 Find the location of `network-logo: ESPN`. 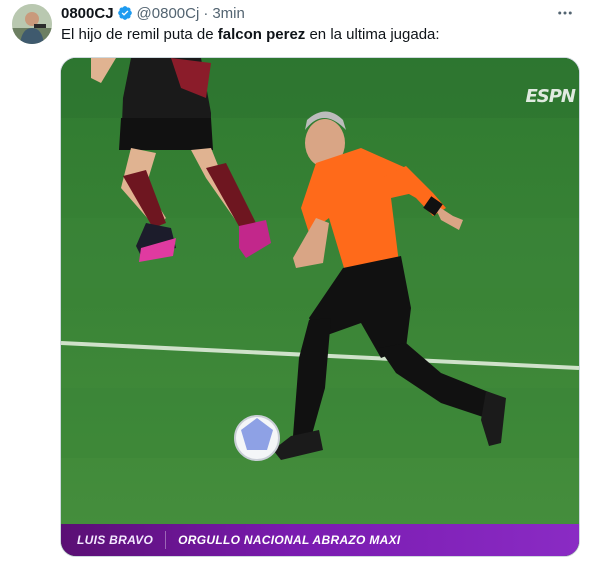

network-logo: ESPN is located at coordinates (550, 96).